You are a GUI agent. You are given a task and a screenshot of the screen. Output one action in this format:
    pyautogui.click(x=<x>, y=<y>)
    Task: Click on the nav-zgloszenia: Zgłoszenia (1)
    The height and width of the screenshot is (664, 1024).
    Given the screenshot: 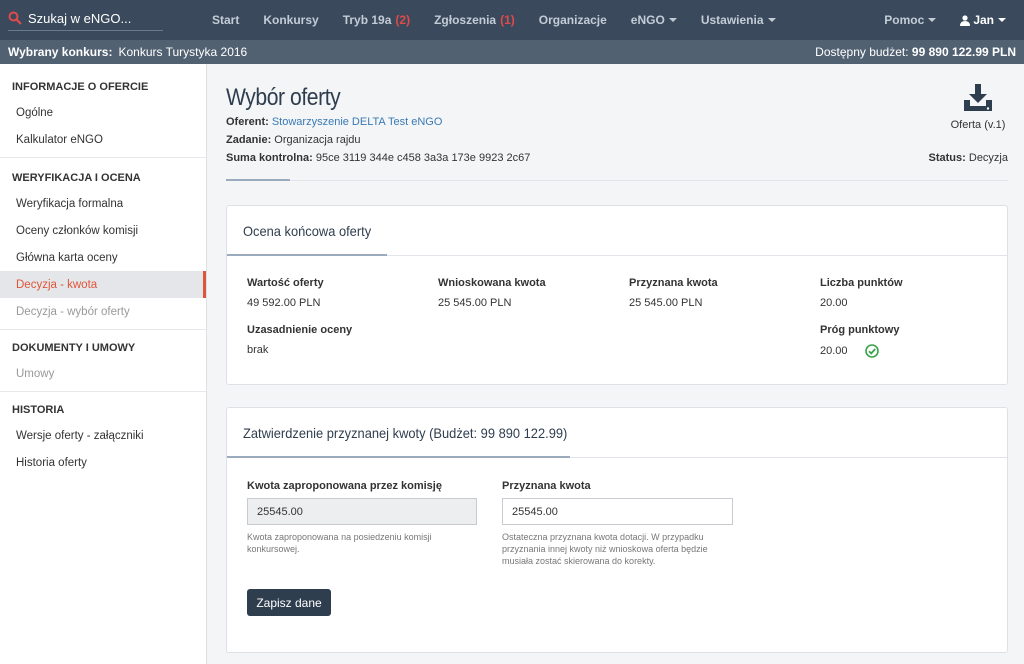 What is the action you would take?
    pyautogui.click(x=474, y=20)
    